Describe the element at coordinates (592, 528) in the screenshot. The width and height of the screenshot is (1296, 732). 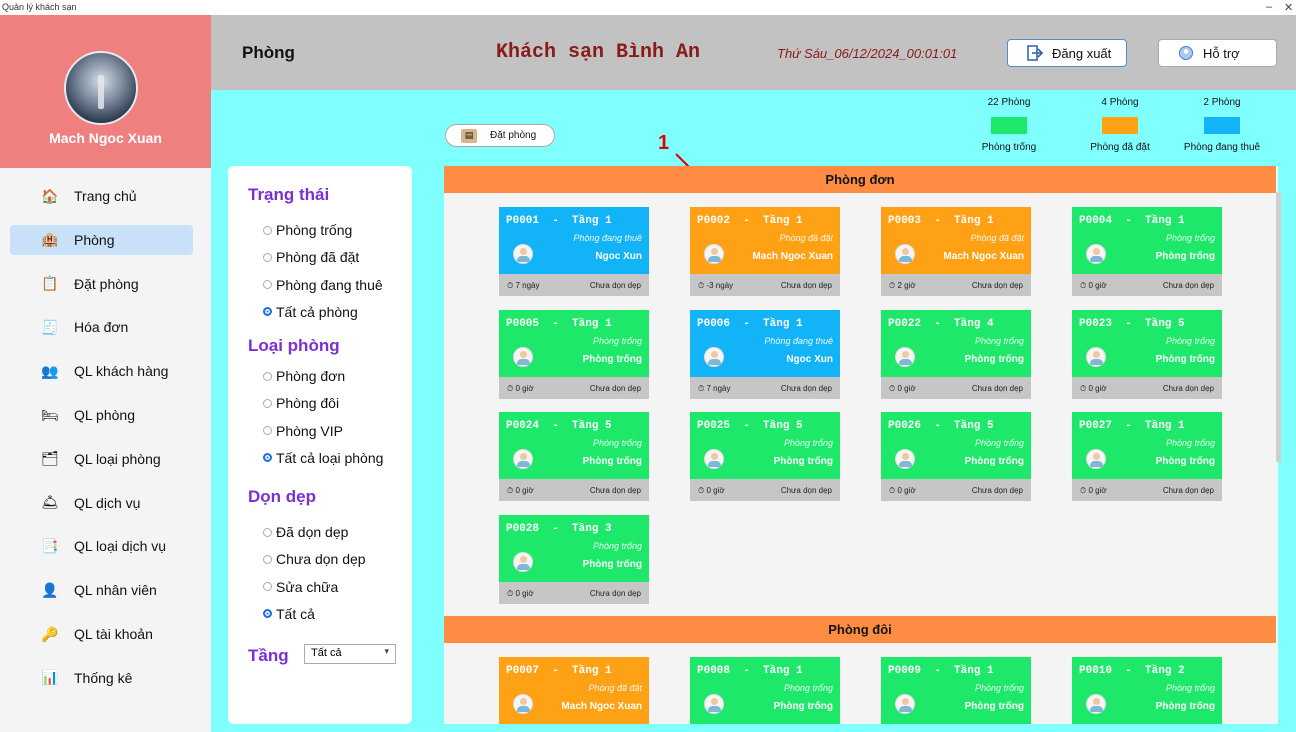
I see `room-floor: Tầng 3` at that location.